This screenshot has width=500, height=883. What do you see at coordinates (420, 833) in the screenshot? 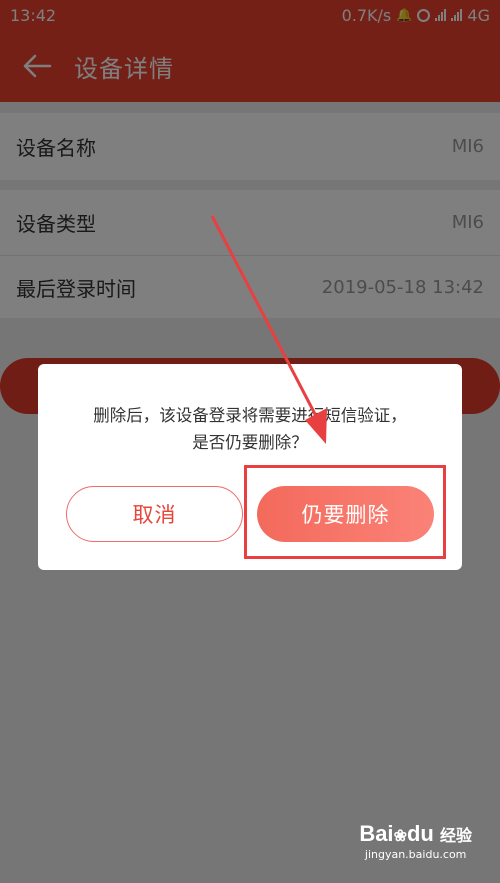
I see `watermark-brand2: du` at bounding box center [420, 833].